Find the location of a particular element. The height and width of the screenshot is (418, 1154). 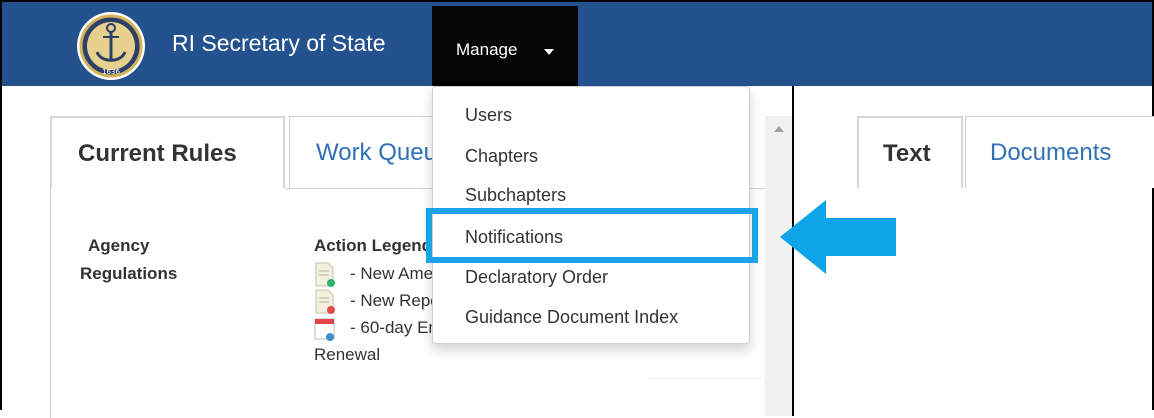

tab-current-rules: Current Rules is located at coordinates (167, 152).